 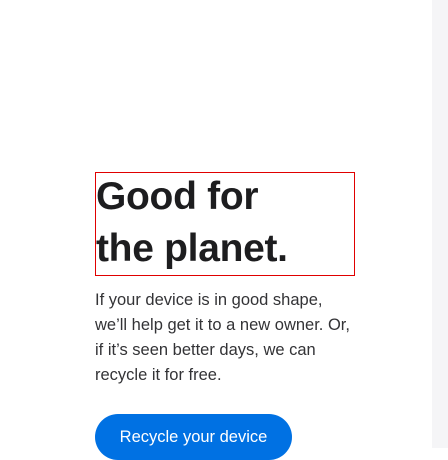 What do you see at coordinates (193, 437) in the screenshot?
I see `recycle-device-button: Recycle your device` at bounding box center [193, 437].